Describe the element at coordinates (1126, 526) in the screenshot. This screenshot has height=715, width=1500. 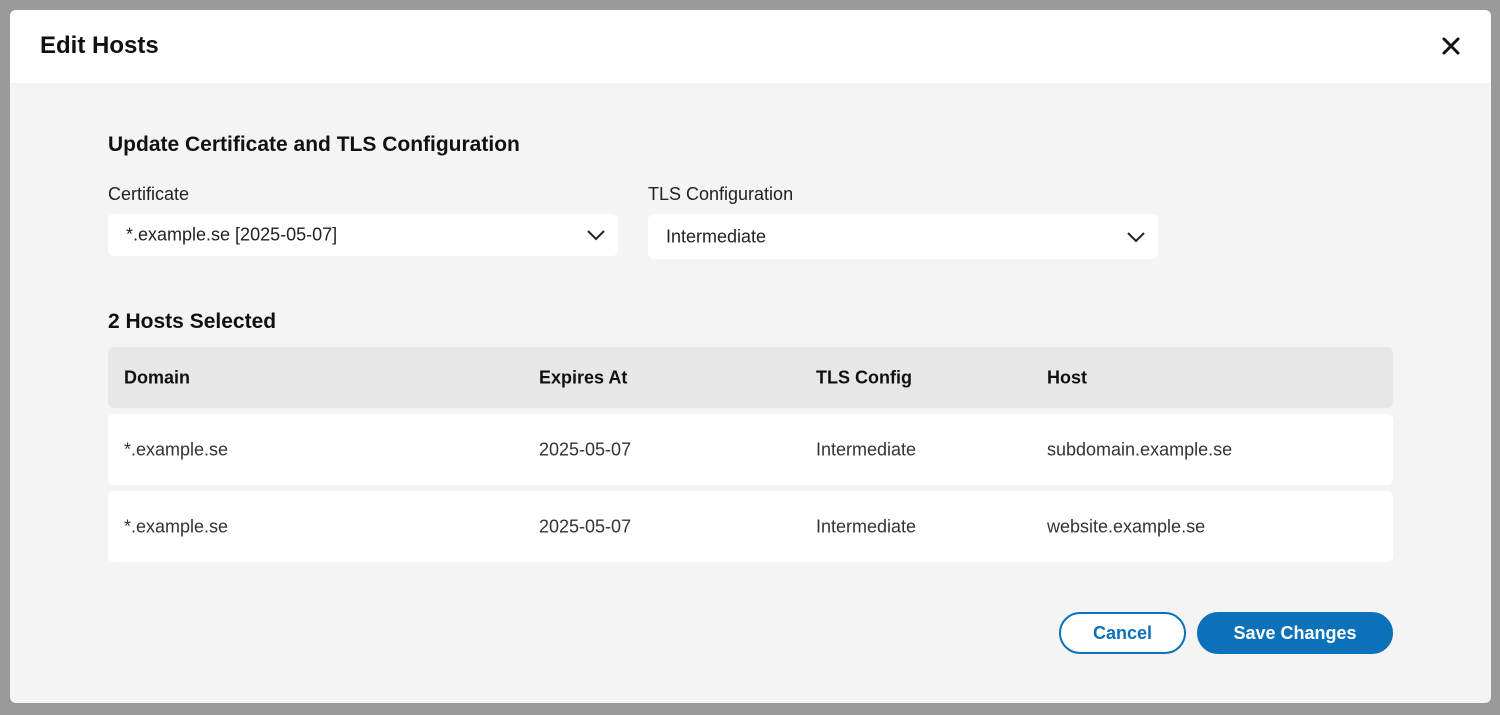
I see `cell-host: website.example.se` at that location.